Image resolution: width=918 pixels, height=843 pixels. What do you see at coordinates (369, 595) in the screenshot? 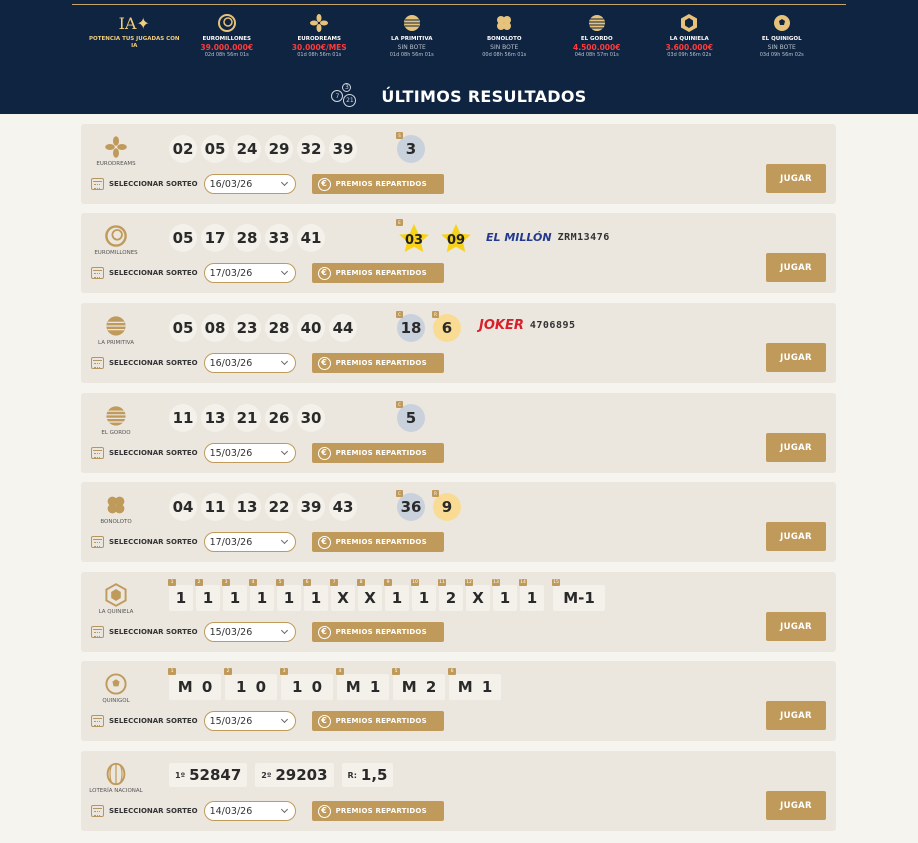
I see `match-result: 8X` at bounding box center [369, 595].